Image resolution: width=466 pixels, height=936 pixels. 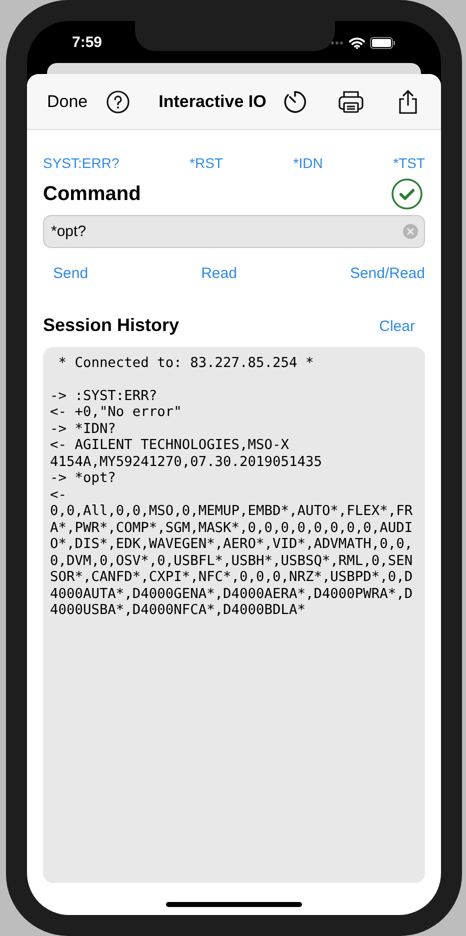 I want to click on log-line: 0,0,All,0,0,MSO,0,MEMUP,EMBD*,AUTO*,FLEX*,FR, so click(x=232, y=511).